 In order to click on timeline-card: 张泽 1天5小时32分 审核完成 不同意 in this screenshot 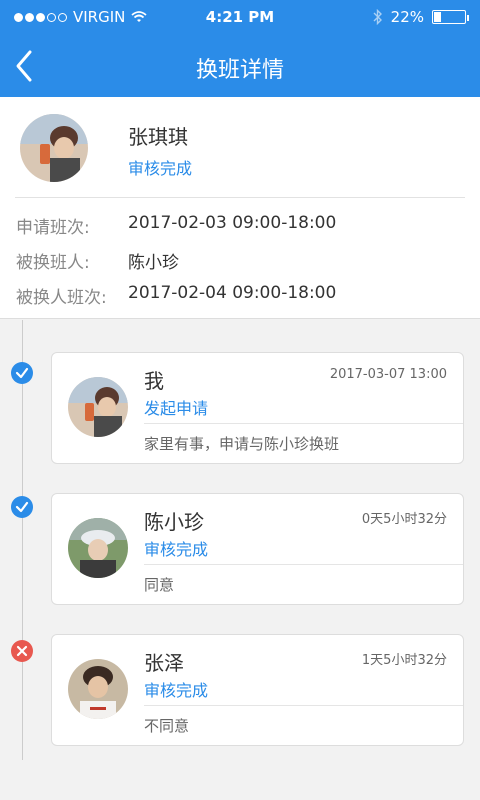, I will do `click(257, 690)`.